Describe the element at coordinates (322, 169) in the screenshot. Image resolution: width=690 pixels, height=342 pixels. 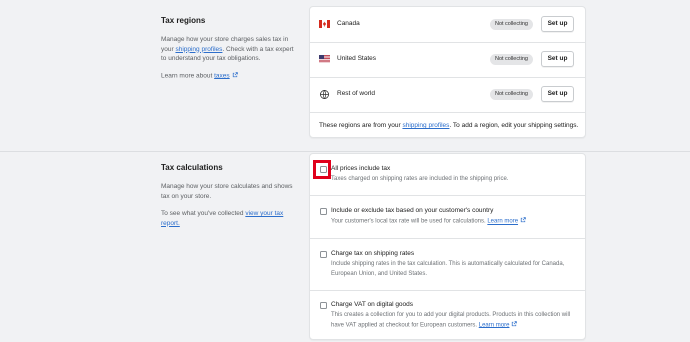
I see `highlight-box` at that location.